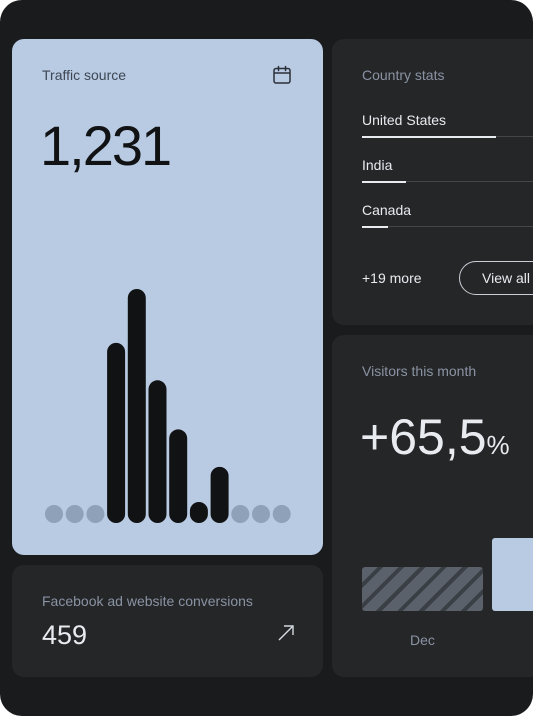 This screenshot has height=716, width=533. What do you see at coordinates (419, 371) in the screenshot?
I see `visitors-title: Visitors this month` at bounding box center [419, 371].